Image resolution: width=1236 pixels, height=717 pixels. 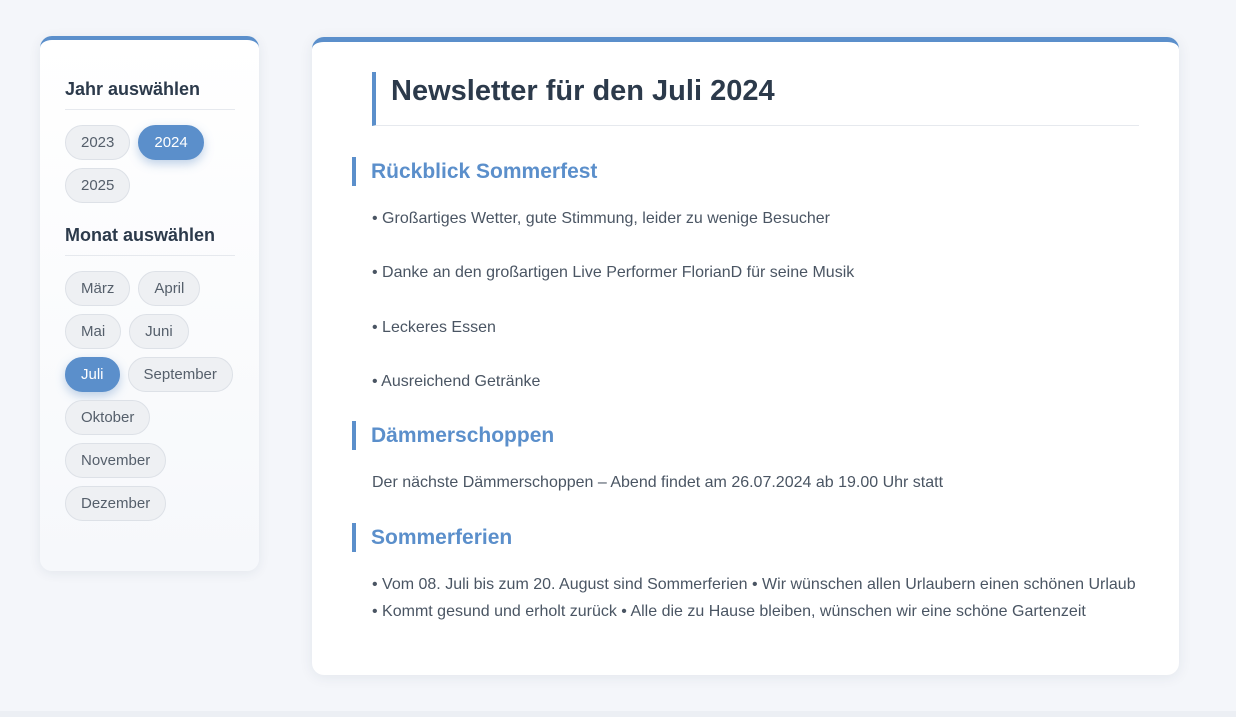 What do you see at coordinates (171, 142) in the screenshot?
I see `year-chip-2024: 2024` at bounding box center [171, 142].